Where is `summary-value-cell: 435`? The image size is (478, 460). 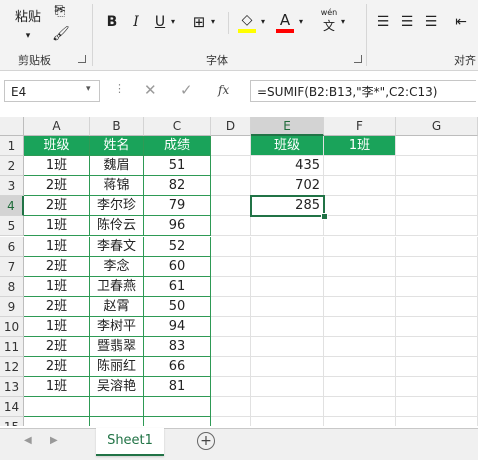
summary-value-cell: 435 is located at coordinates (287, 166).